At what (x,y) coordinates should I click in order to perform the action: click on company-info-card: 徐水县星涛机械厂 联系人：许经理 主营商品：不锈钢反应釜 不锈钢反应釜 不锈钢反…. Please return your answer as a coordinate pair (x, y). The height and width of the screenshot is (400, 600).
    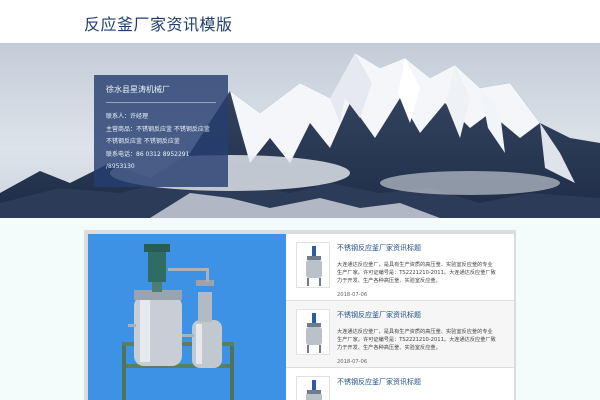
    Looking at the image, I should click on (161, 131).